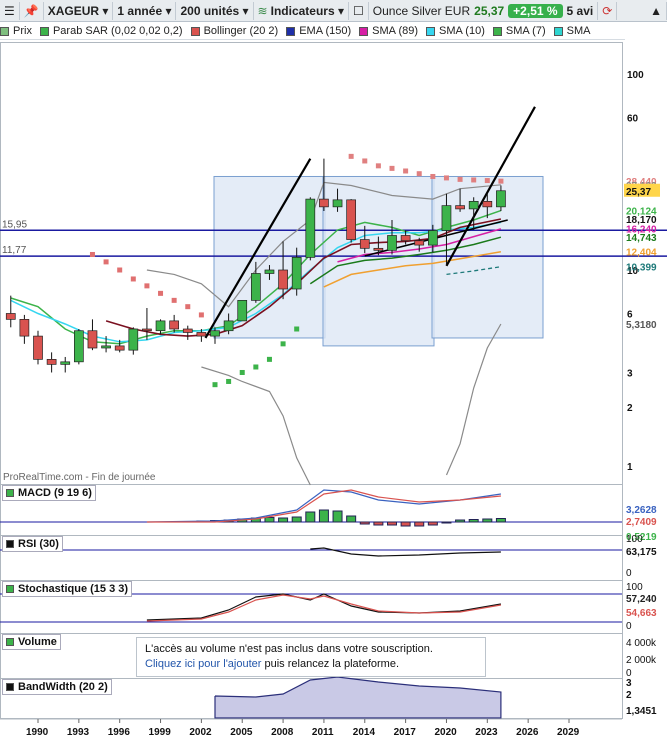 The image size is (667, 741). Describe the element at coordinates (14, 224) in the screenshot. I see `level-label: 15,95` at that location.